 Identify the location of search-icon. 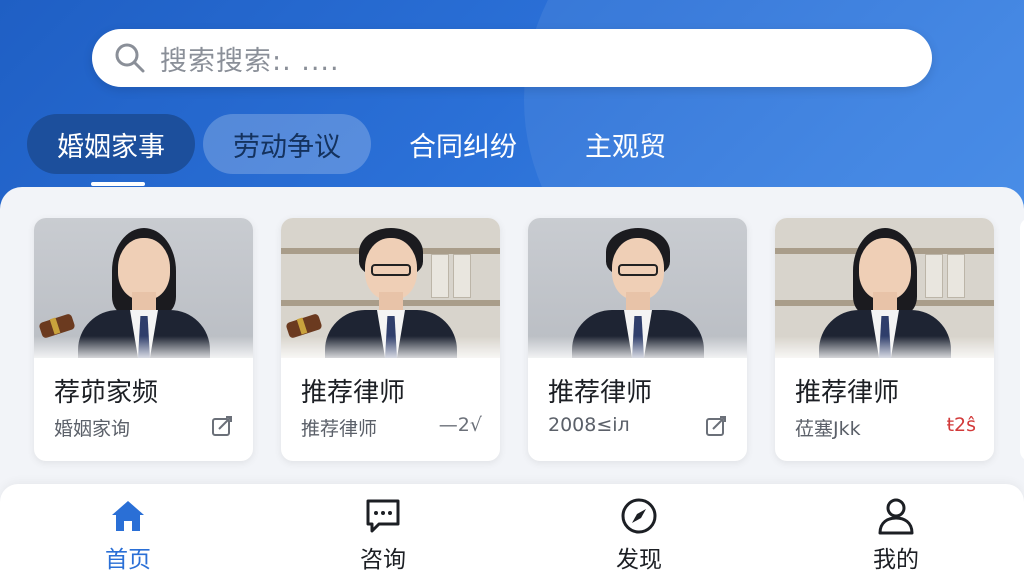
(130, 58).